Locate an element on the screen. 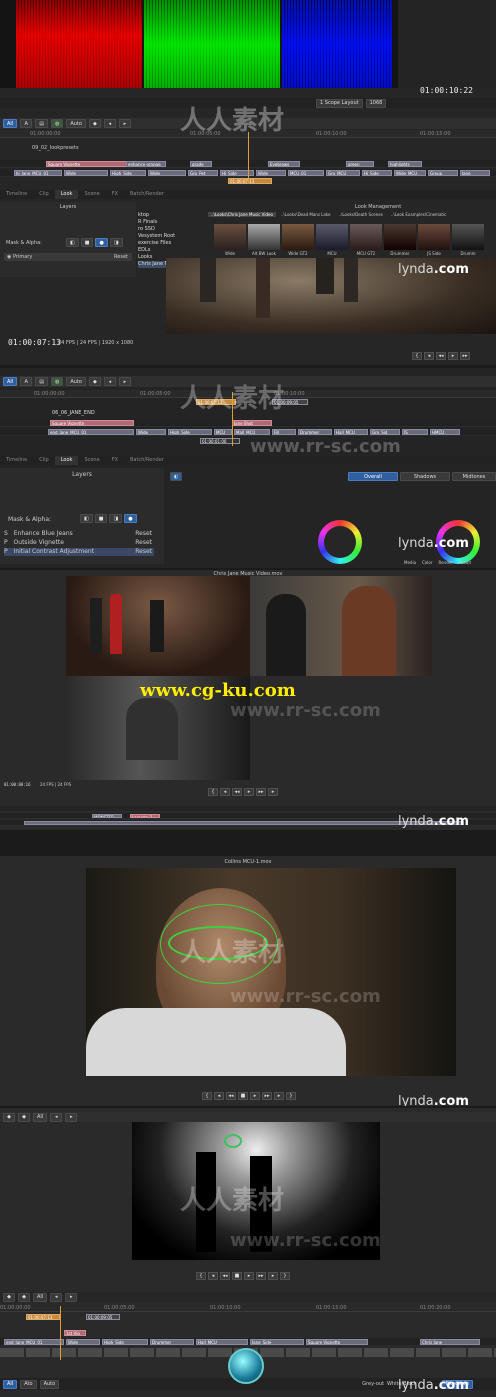 The height and width of the screenshot is (1397, 496). tab-shadows: Shadows is located at coordinates (425, 476).